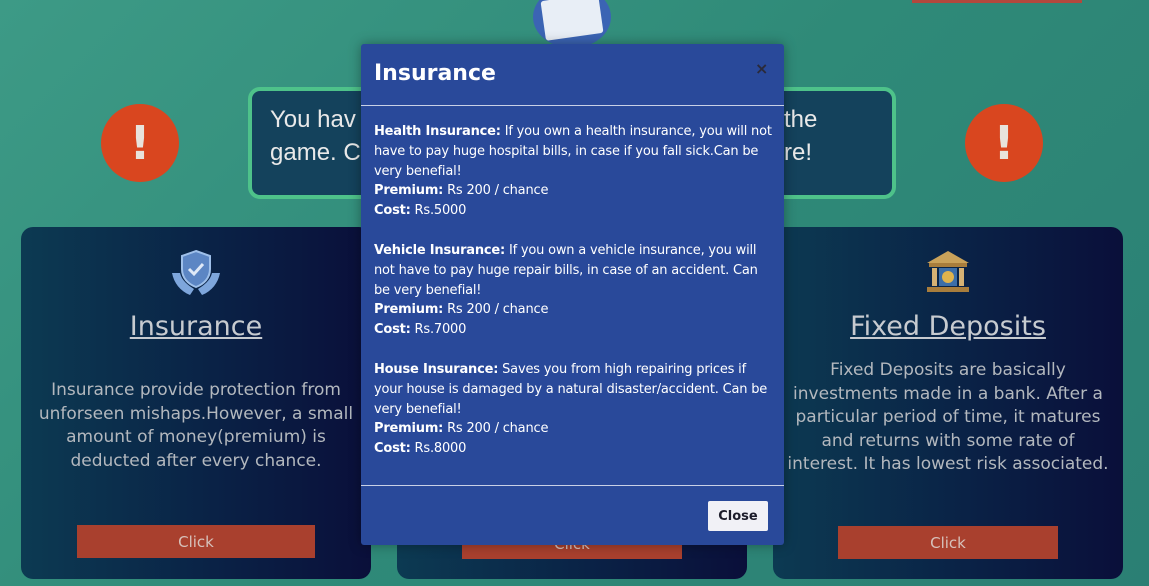 The image size is (1149, 586). I want to click on close-icon: ×, so click(761, 68).